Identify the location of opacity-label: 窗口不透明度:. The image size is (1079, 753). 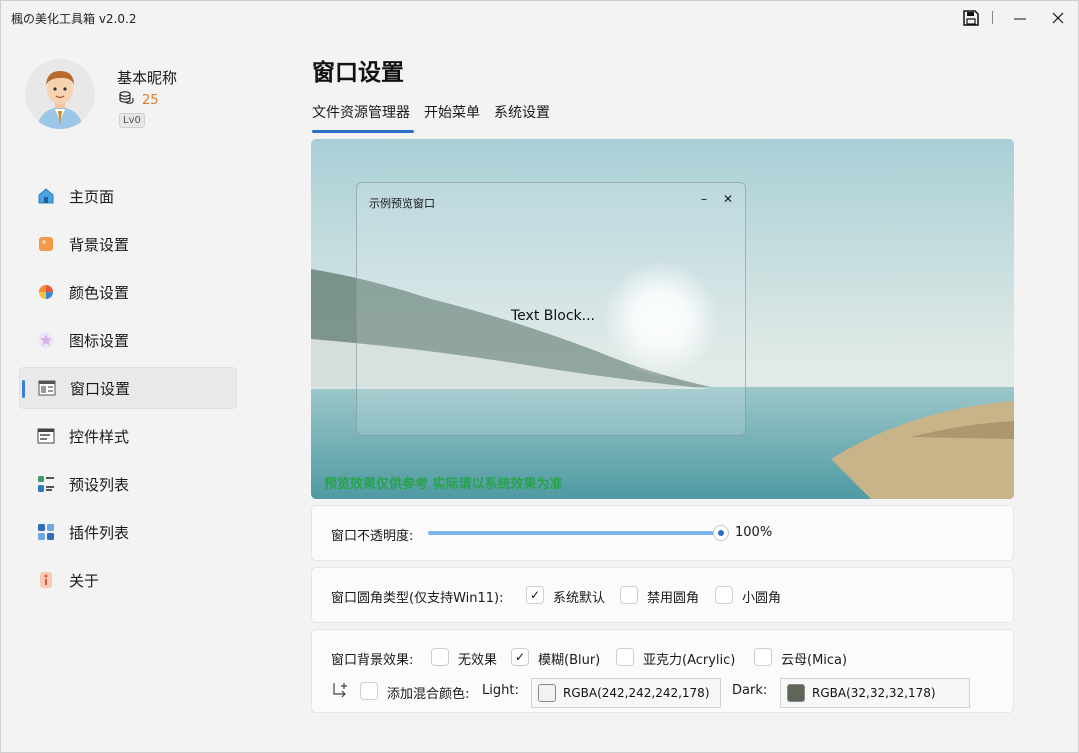
(372, 536).